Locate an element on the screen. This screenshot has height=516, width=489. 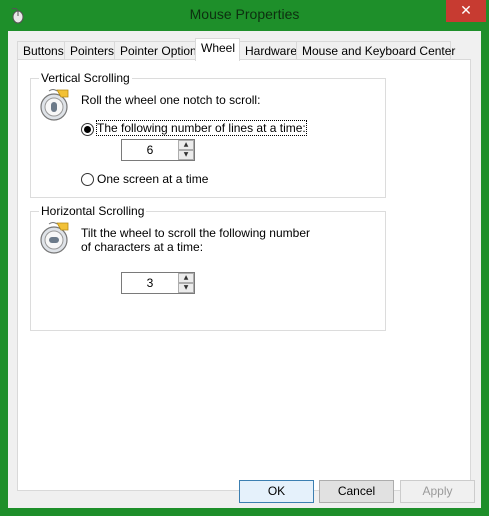
vertical-intro-text: Roll the wheel one notch to scroll: is located at coordinates (171, 100).